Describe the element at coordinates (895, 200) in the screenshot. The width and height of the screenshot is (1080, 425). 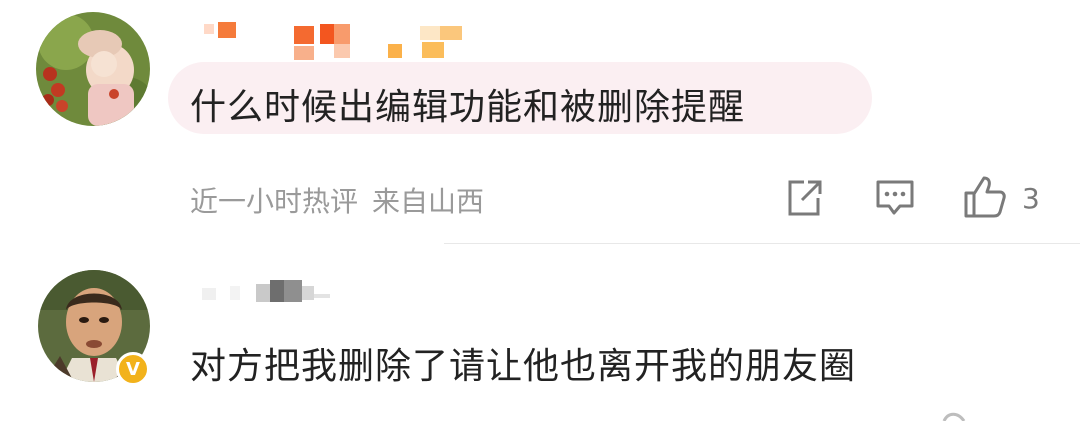
I see `comment-icon` at that location.